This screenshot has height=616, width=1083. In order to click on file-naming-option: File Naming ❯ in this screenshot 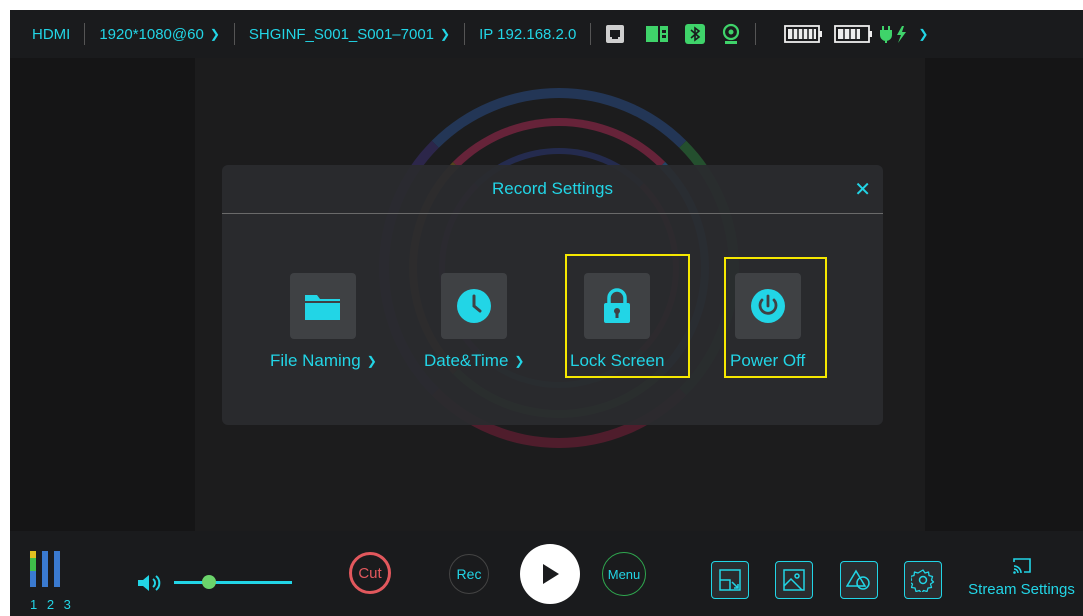, I will do `click(323, 322)`.